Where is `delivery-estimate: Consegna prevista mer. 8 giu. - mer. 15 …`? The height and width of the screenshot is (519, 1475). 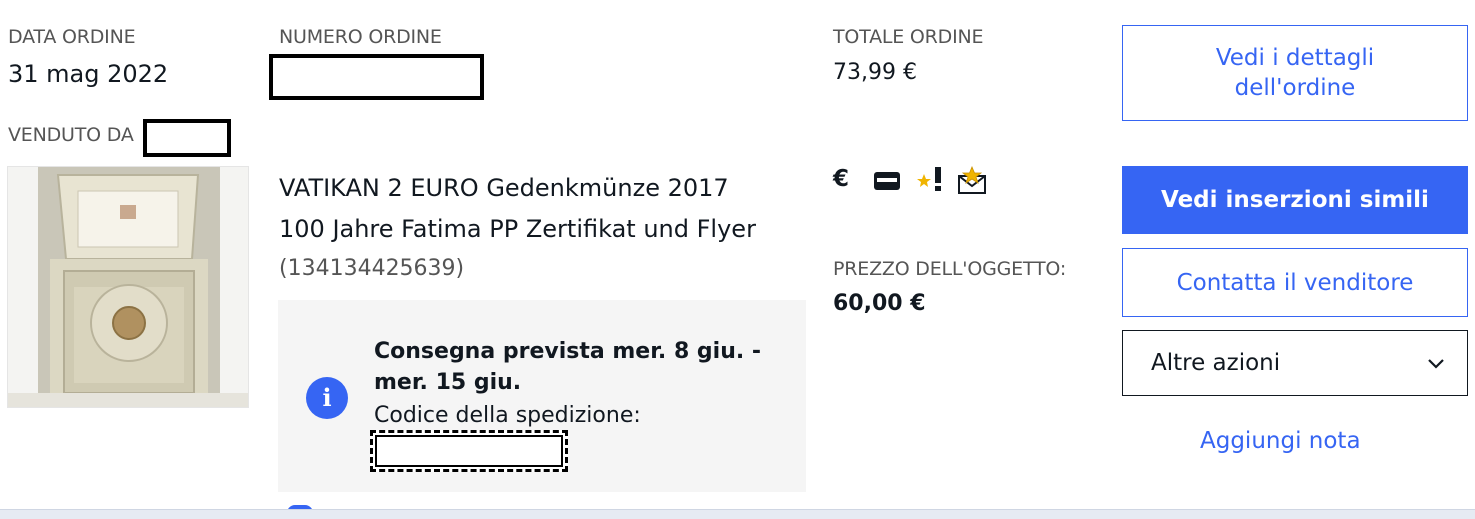
delivery-estimate: Consegna prevista mer. 8 giu. - mer. 15 … is located at coordinates (574, 367).